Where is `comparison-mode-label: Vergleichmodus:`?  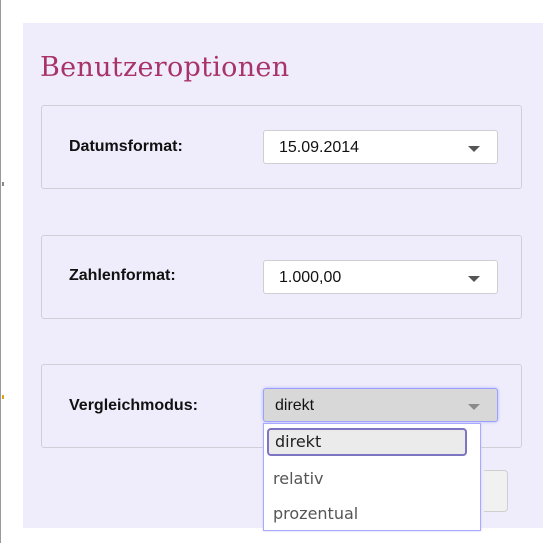
comparison-mode-label: Vergleichmodus: is located at coordinates (133, 405).